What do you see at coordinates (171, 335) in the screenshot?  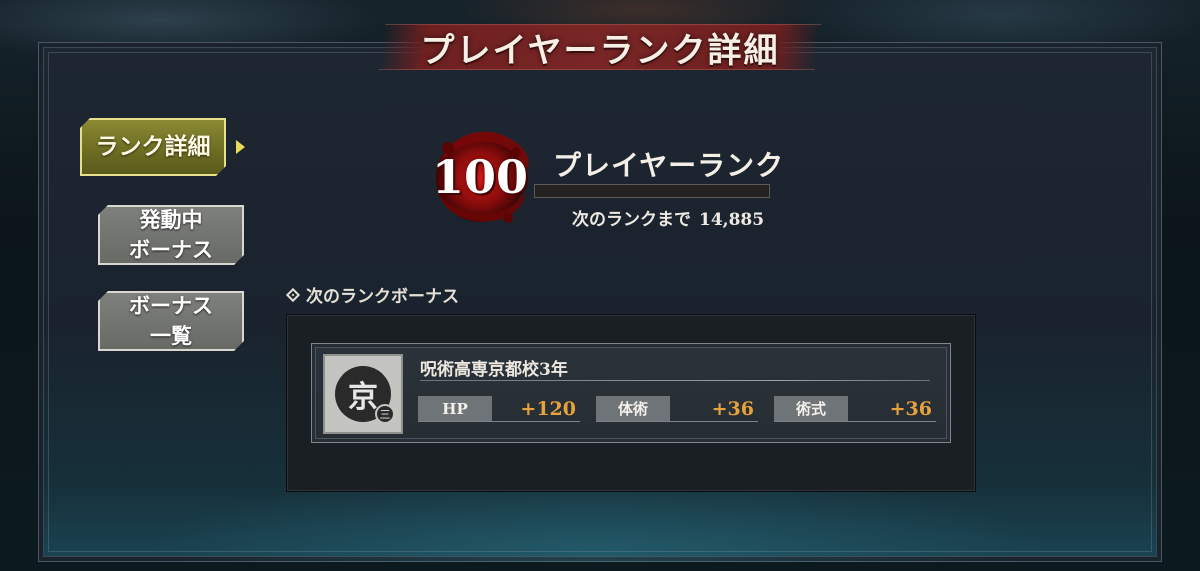 I see `label-line-2: 一覧` at bounding box center [171, 335].